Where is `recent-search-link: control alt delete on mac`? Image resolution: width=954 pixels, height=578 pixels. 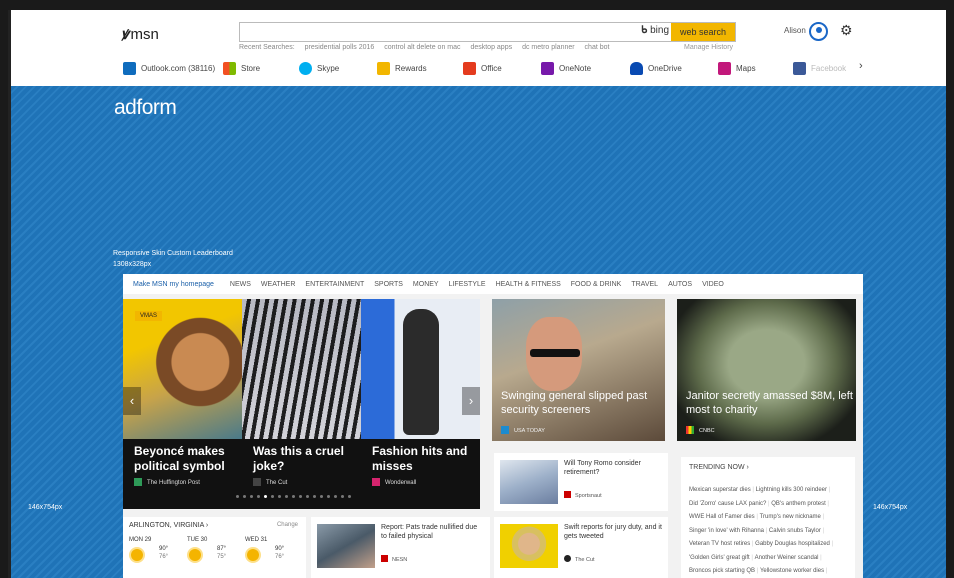
recent-search-link: control alt delete on mac is located at coordinates (422, 47).